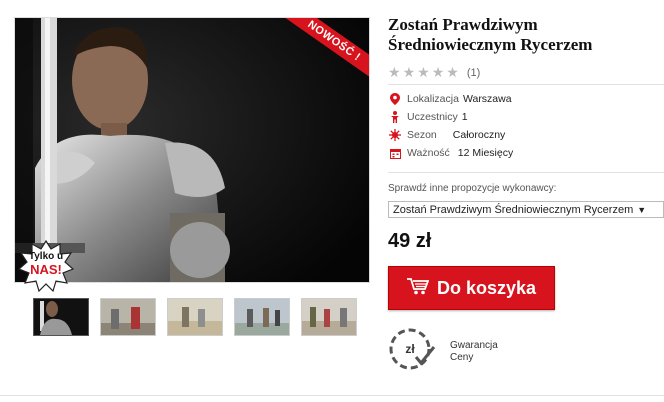  What do you see at coordinates (433, 99) in the screenshot?
I see `attribute-label: Lokalizacja` at bounding box center [433, 99].